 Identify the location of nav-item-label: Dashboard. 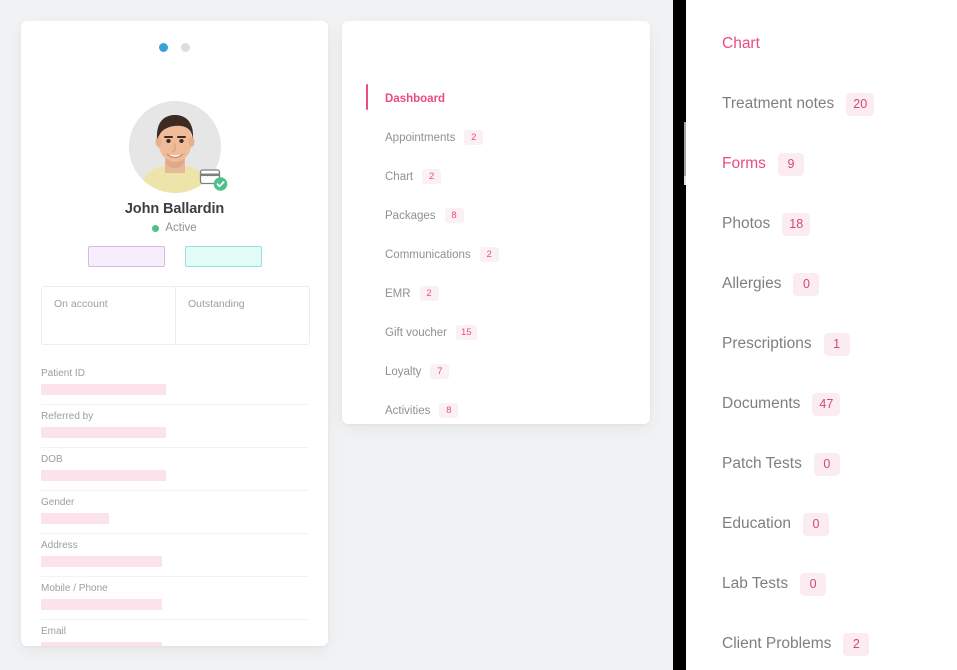
(415, 98).